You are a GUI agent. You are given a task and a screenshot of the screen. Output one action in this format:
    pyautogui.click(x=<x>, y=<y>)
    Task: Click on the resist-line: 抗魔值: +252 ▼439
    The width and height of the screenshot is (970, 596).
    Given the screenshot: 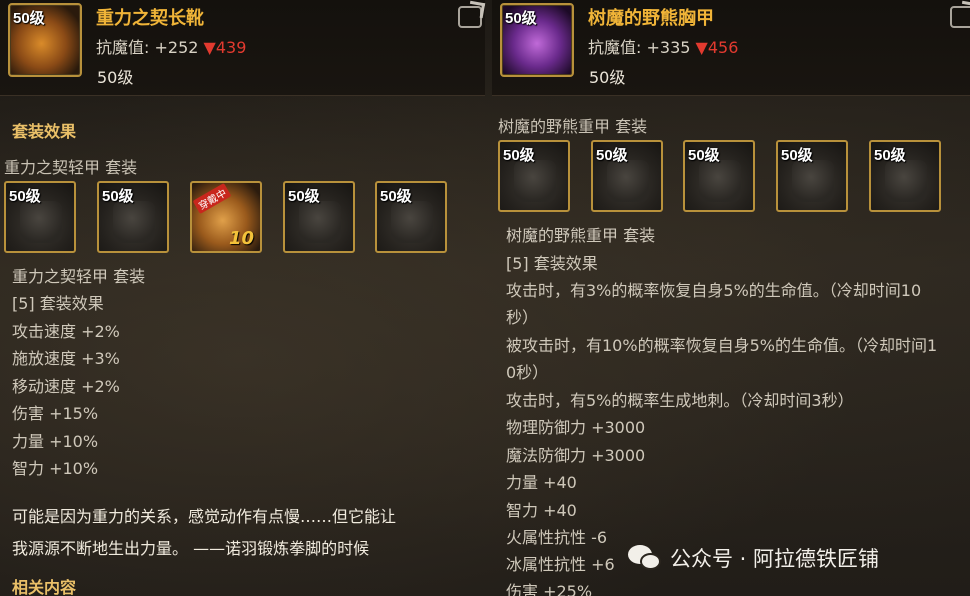 What is the action you would take?
    pyautogui.click(x=171, y=46)
    